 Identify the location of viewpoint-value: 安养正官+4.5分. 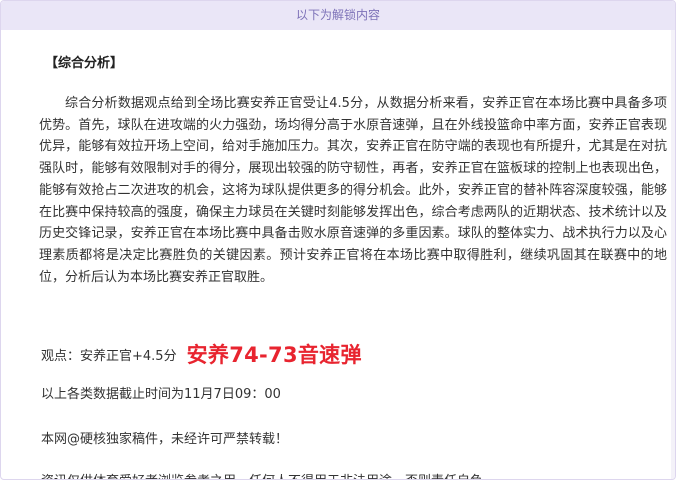
(128, 356).